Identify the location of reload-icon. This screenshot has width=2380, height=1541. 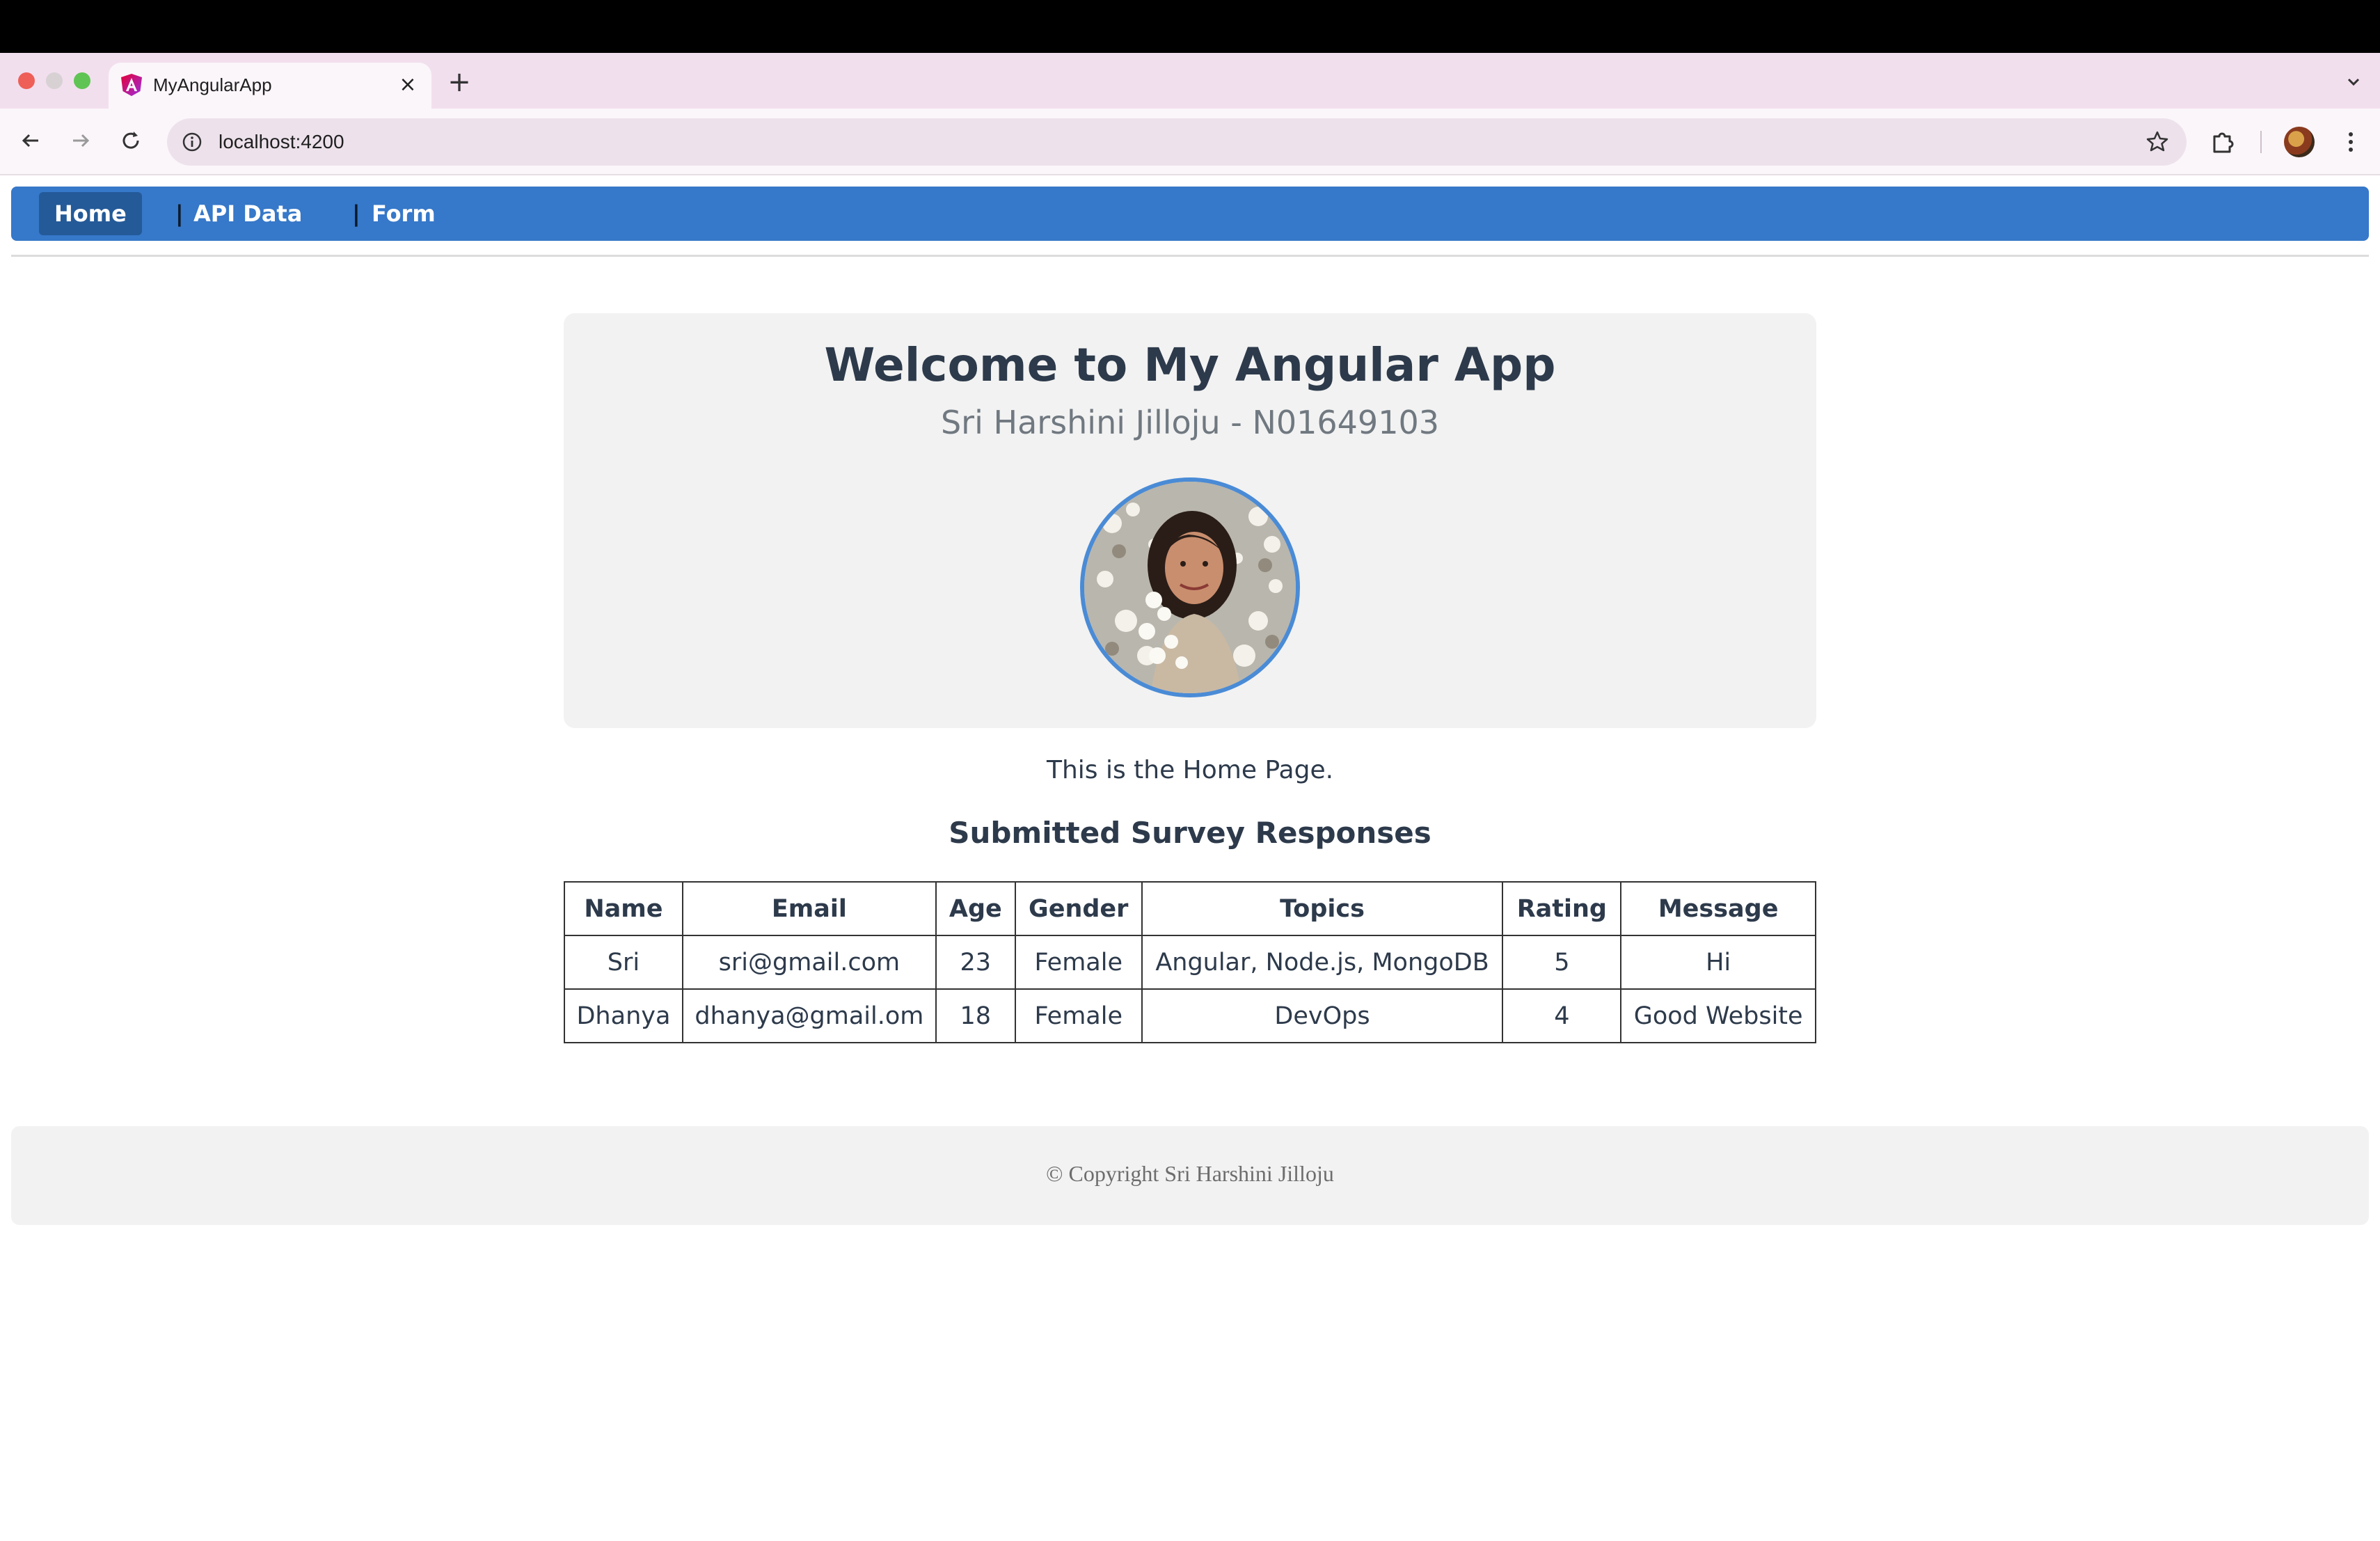
(131, 142).